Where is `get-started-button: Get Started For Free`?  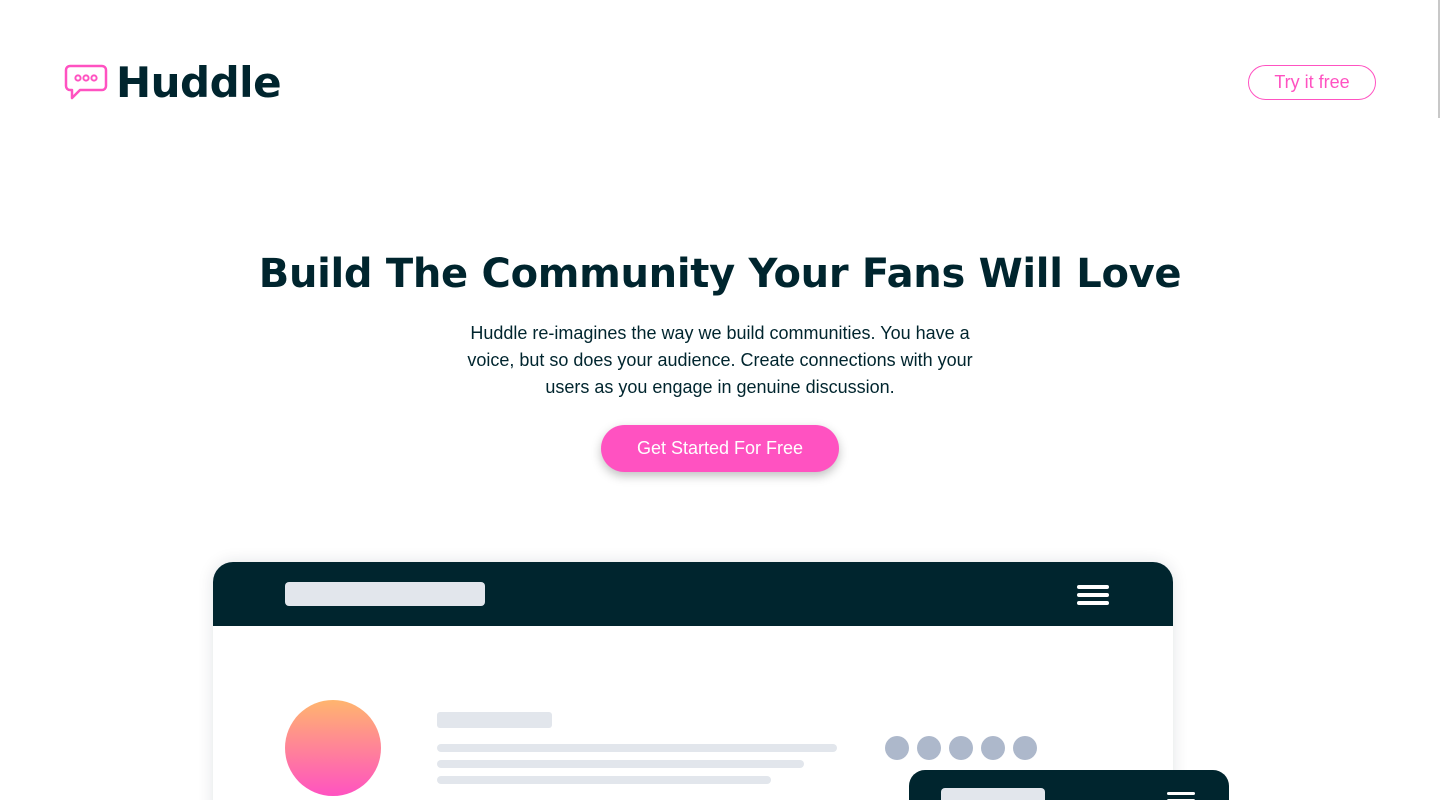 get-started-button: Get Started For Free is located at coordinates (720, 448).